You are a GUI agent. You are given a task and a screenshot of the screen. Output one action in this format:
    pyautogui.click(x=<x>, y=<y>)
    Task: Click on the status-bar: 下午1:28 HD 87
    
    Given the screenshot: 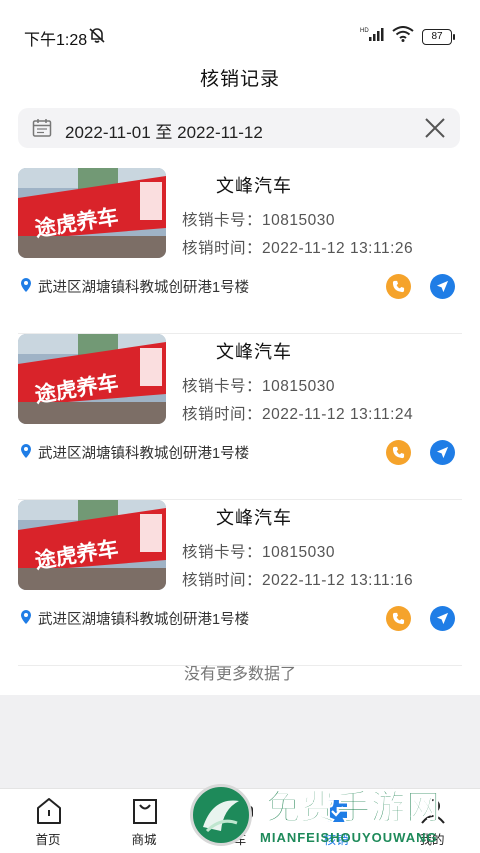 What is the action you would take?
    pyautogui.click(x=240, y=30)
    